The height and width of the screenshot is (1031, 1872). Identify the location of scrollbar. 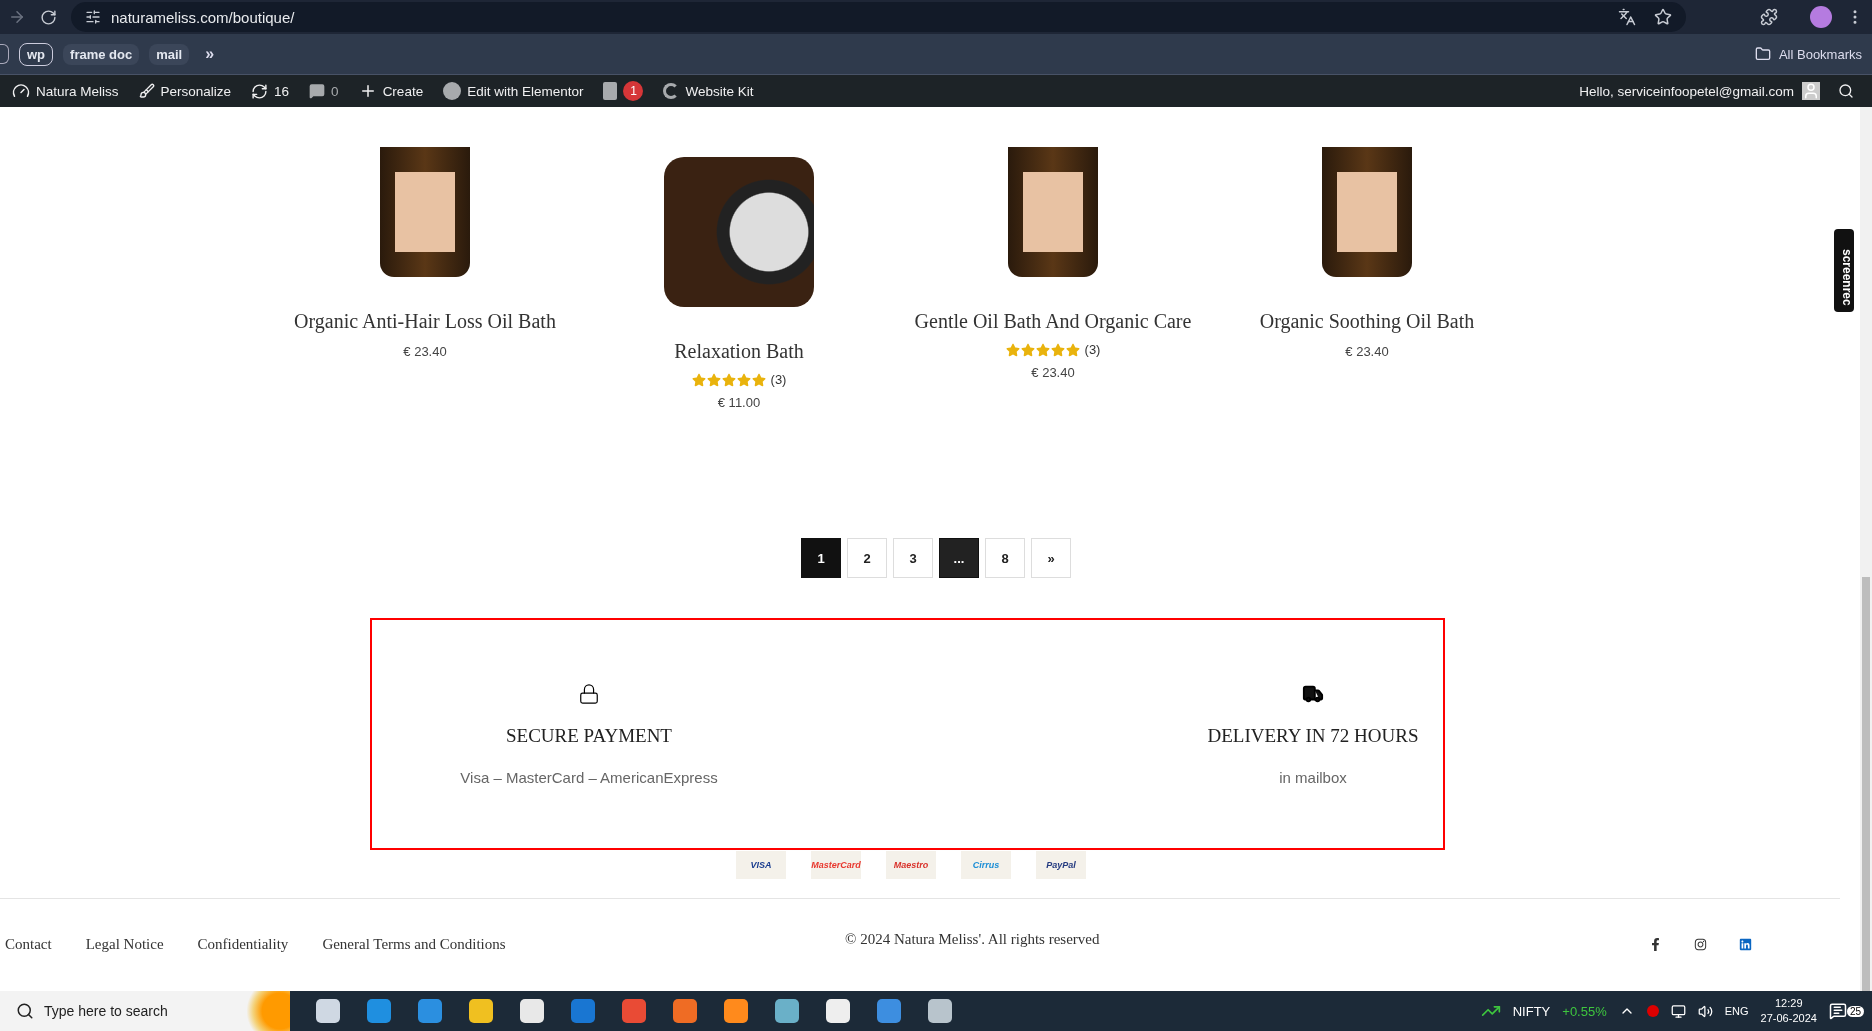
(1866, 549).